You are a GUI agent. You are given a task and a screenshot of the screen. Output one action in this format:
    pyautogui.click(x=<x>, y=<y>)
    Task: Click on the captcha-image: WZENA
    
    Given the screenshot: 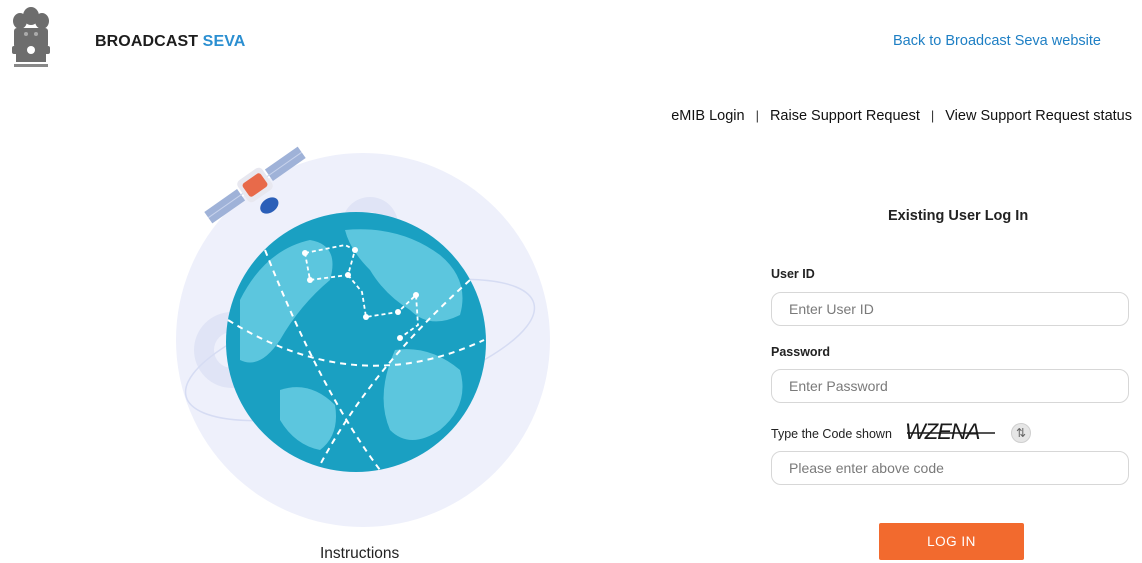 What is the action you would take?
    pyautogui.click(x=950, y=431)
    